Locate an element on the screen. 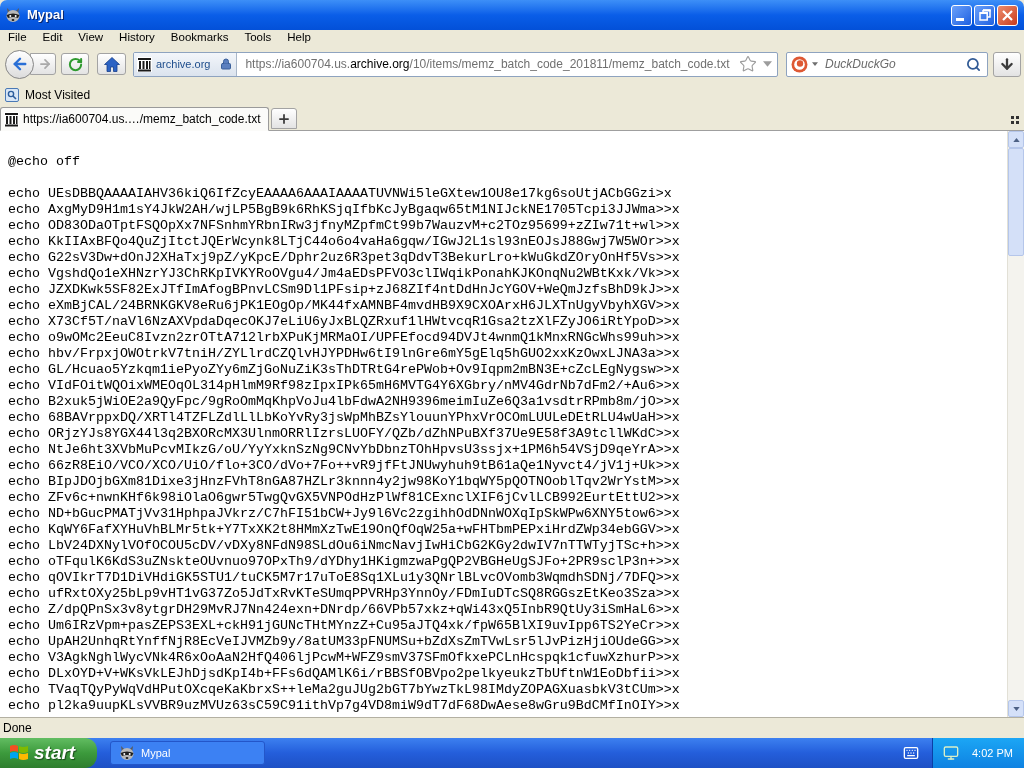 The image size is (1024, 768). code-line: echo o9wOMc2EeuC8Ivzn2zrOTtA712lrbXPuKjMRMaOI/UPFEfocd94DVJt4wnmQ1kMnxRNGcWhs99uh>>x is located at coordinates (344, 338).